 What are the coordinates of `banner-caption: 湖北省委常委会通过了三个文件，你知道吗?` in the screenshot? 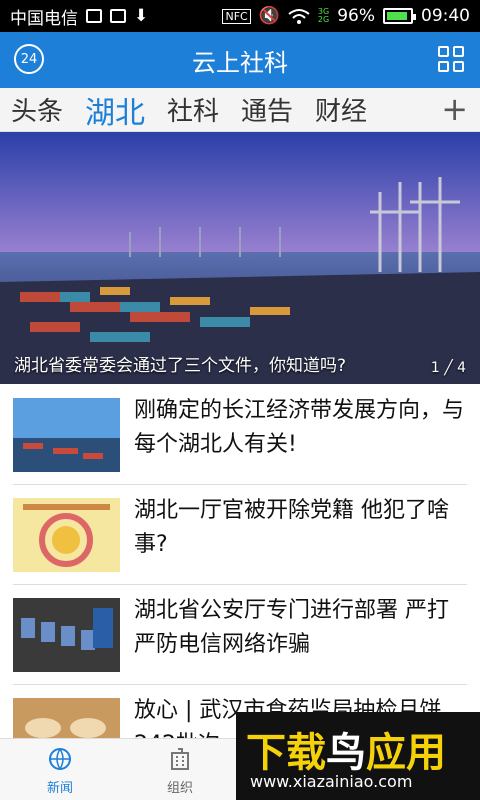 It's located at (180, 366).